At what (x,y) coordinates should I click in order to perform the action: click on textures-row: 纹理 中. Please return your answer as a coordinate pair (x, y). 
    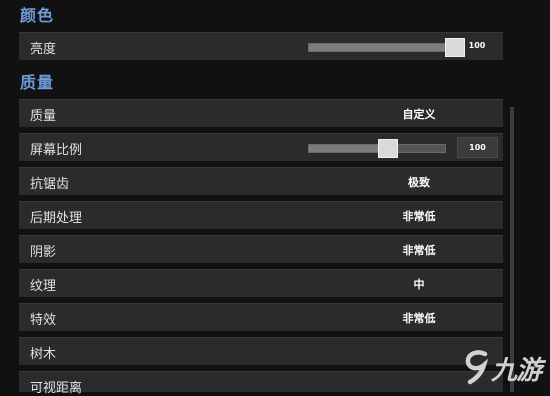
    Looking at the image, I should click on (261, 283).